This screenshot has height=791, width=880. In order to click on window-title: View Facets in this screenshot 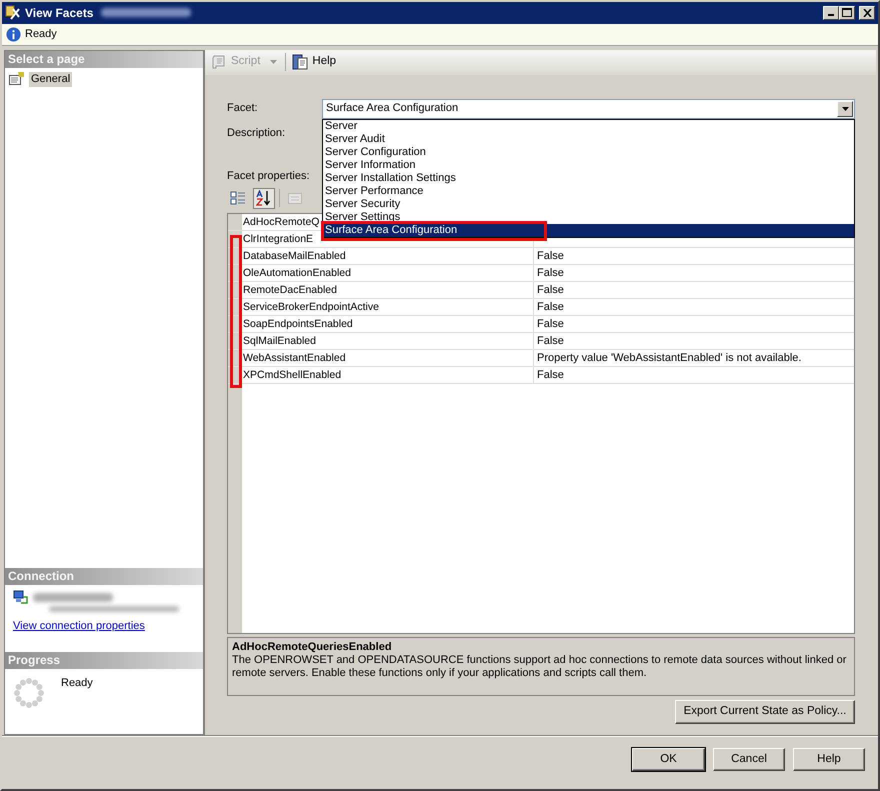, I will do `click(59, 13)`.